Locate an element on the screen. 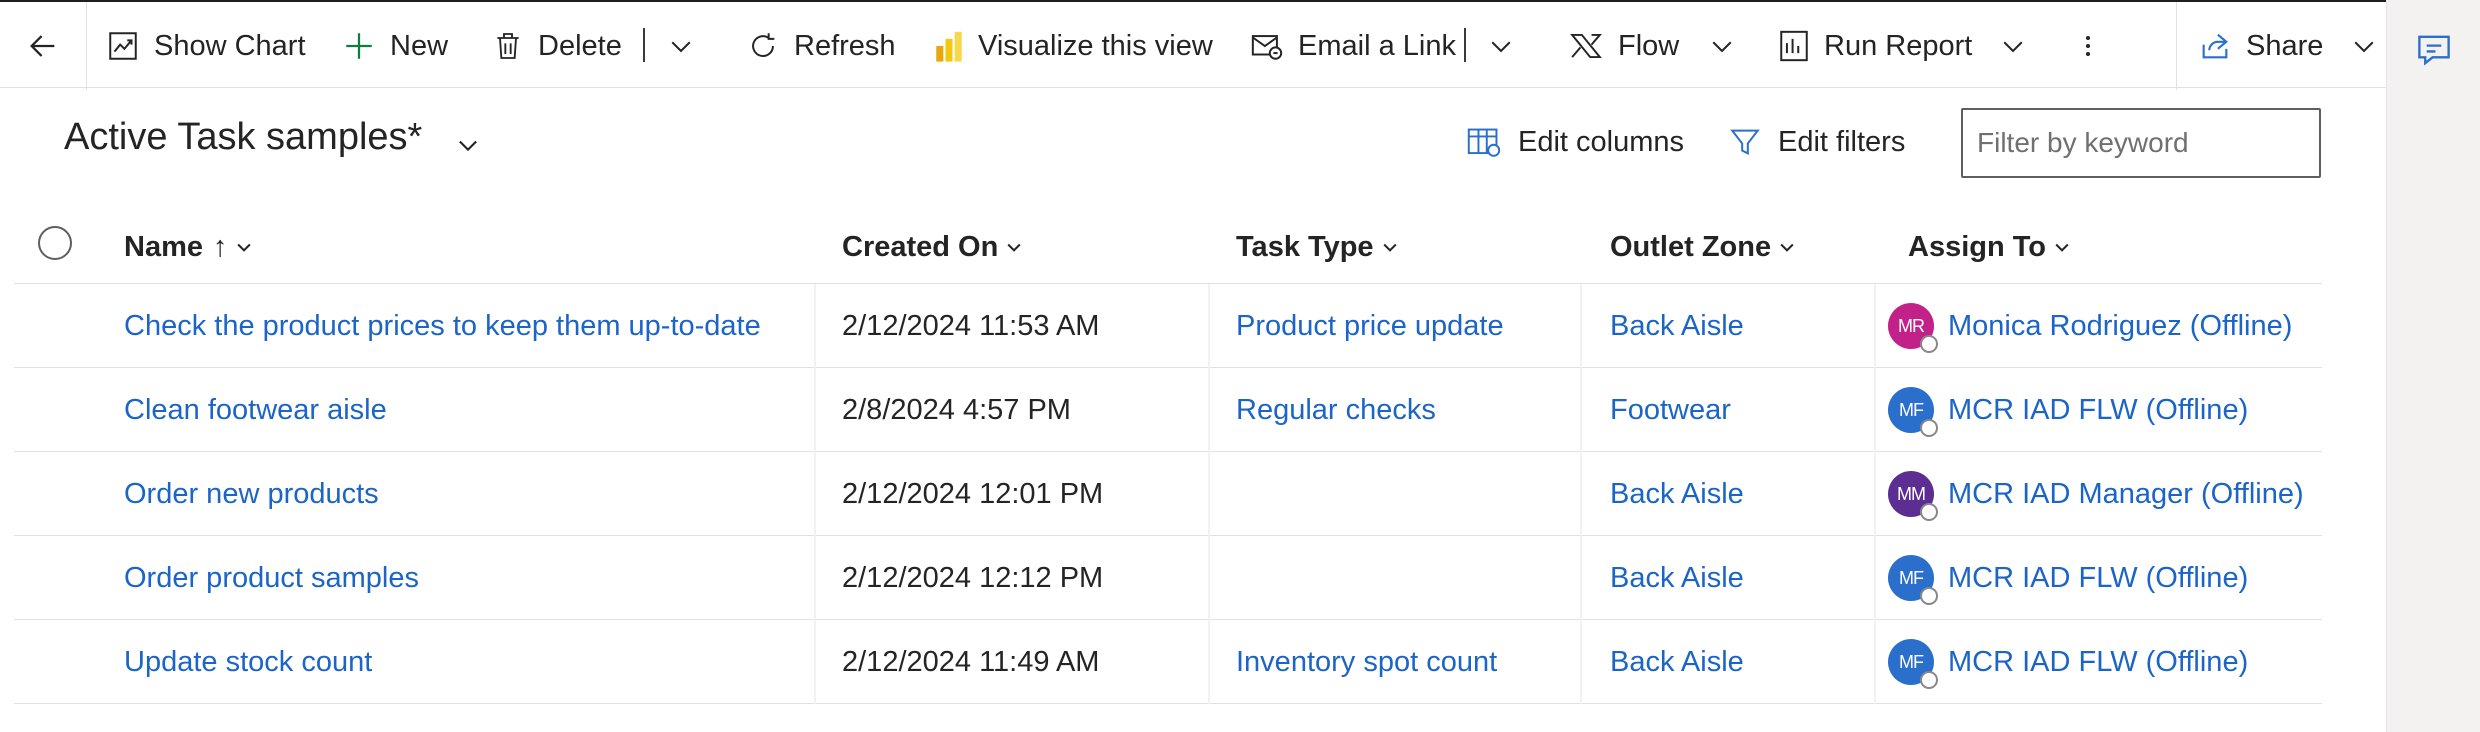 This screenshot has width=2480, height=732. column-header-name: Name ↑ is located at coordinates (189, 247).